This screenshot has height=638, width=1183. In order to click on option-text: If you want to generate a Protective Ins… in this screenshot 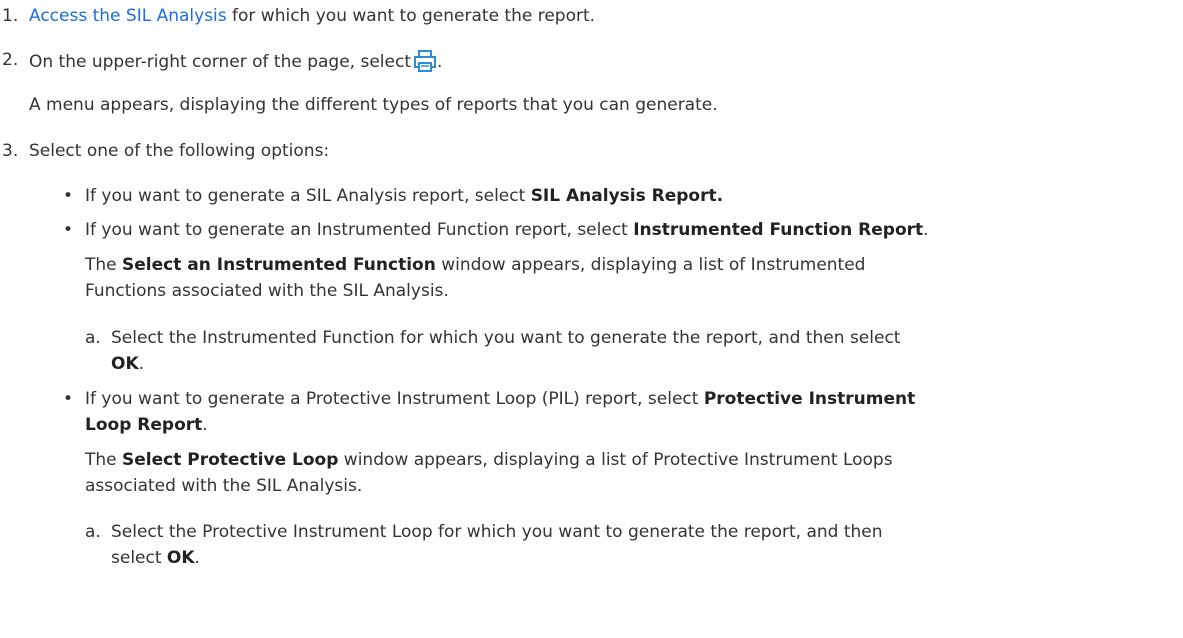, I will do `click(394, 399)`.